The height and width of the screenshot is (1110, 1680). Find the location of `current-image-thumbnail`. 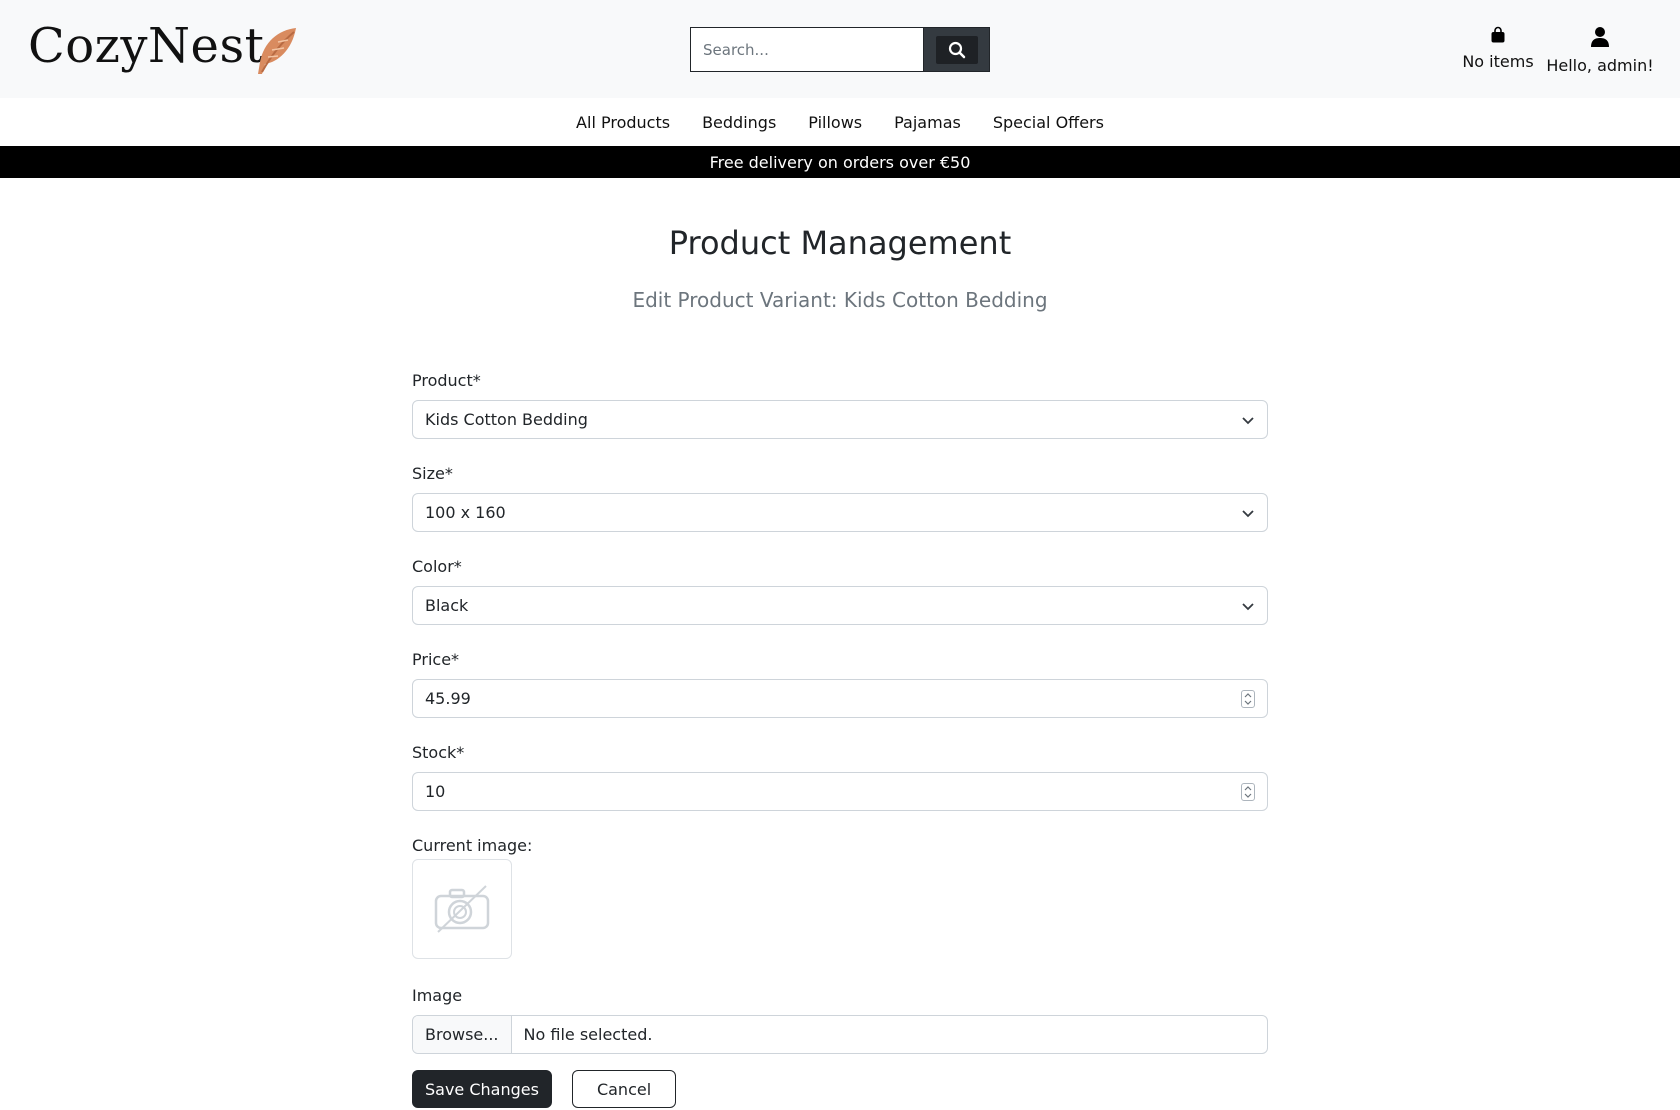

current-image-thumbnail is located at coordinates (462, 909).